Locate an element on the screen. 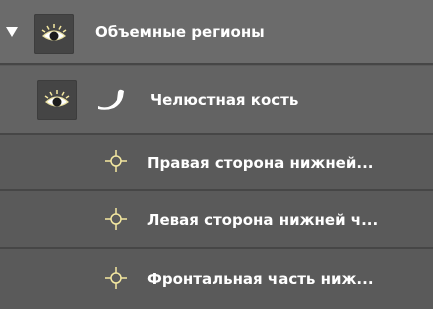 The height and width of the screenshot is (309, 433). group-visibility-button is located at coordinates (54, 34).